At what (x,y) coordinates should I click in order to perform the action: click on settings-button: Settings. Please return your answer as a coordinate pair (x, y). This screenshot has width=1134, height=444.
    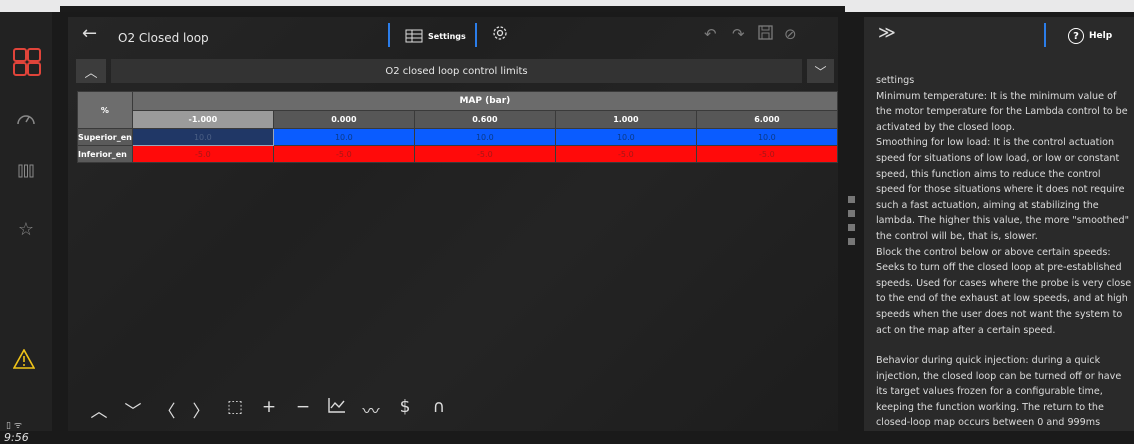
    Looking at the image, I should click on (435, 36).